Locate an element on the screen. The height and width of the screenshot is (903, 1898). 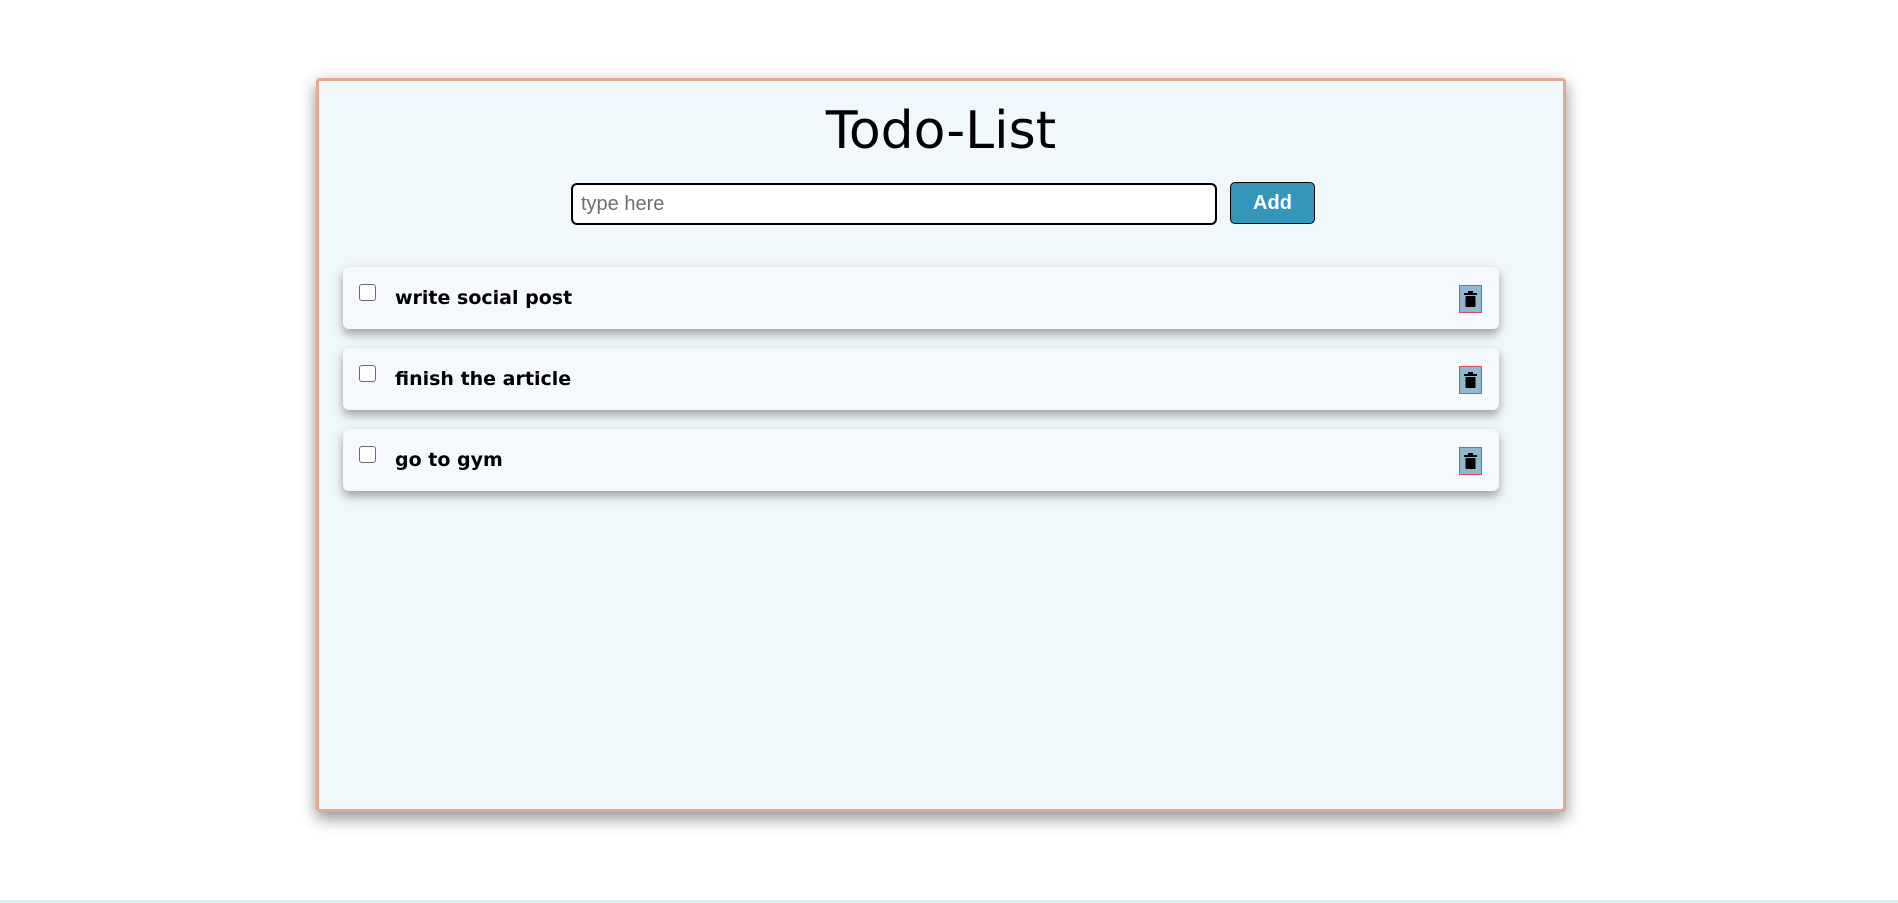
page-title: Todo-List is located at coordinates (941, 131).